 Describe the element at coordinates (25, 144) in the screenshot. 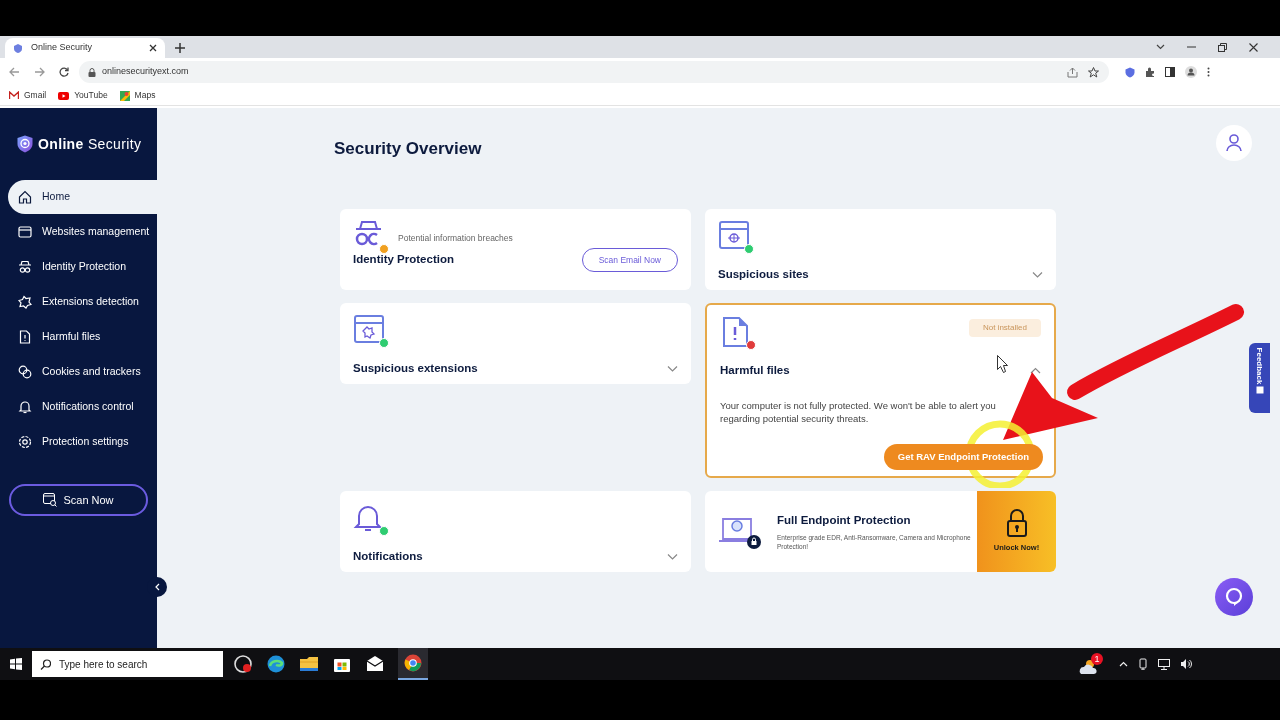

I see `logo-icon` at that location.